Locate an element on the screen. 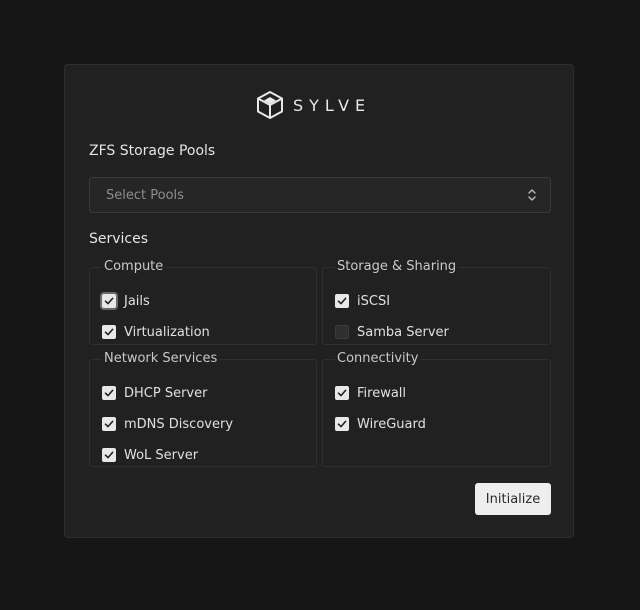 Image resolution: width=640 pixels, height=610 pixels. checkbox-iscsi is located at coordinates (342, 301).